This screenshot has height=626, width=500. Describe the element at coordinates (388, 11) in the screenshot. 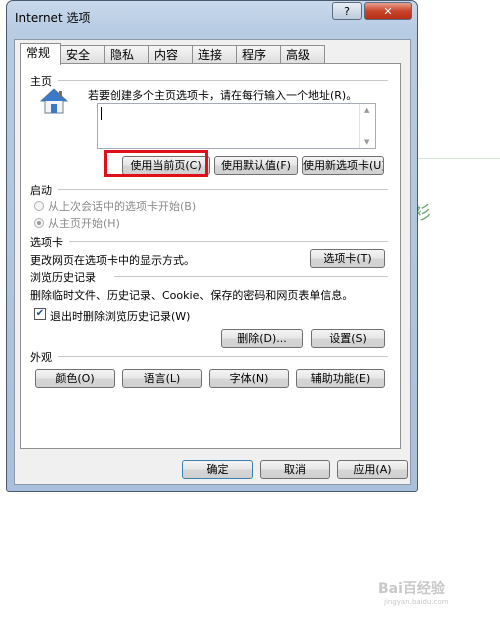

I see `close-button: ✕` at that location.